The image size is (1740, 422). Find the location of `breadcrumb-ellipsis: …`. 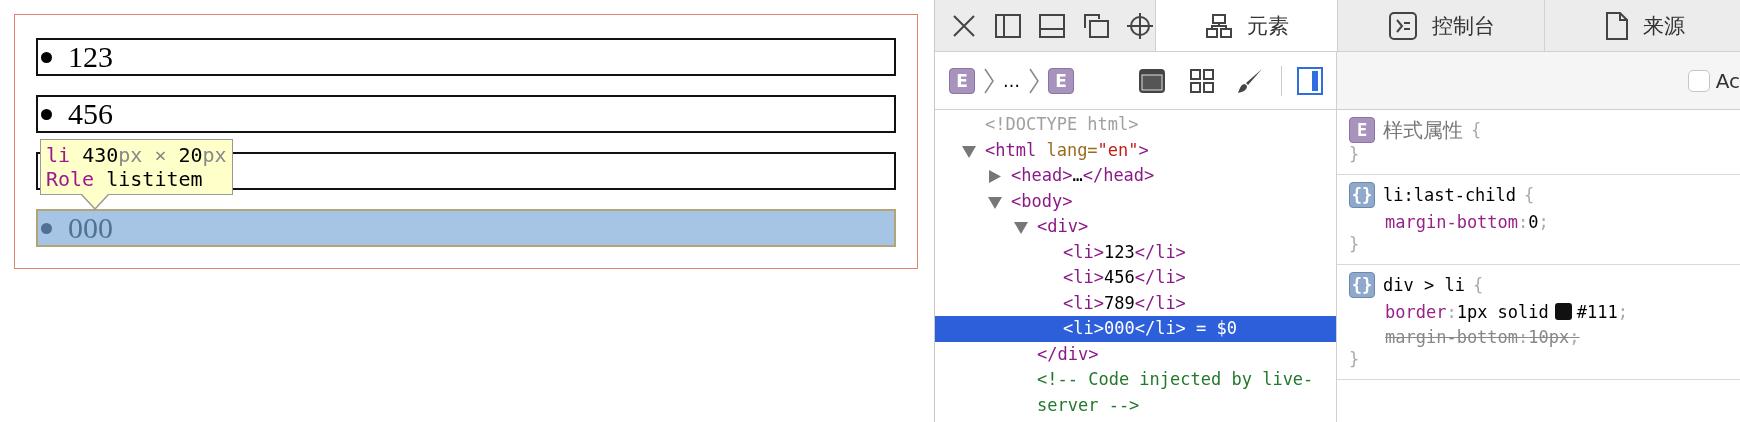

breadcrumb-ellipsis: … is located at coordinates (1011, 80).